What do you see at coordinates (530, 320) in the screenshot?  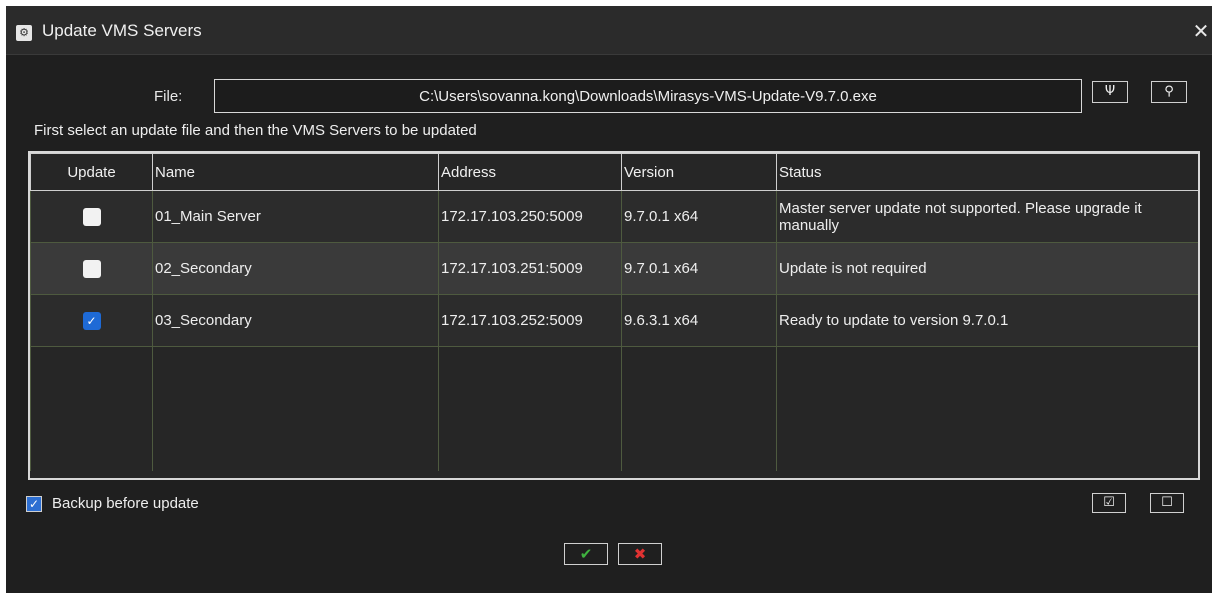 I see `address-cell: 172.17.103.252:5009` at bounding box center [530, 320].